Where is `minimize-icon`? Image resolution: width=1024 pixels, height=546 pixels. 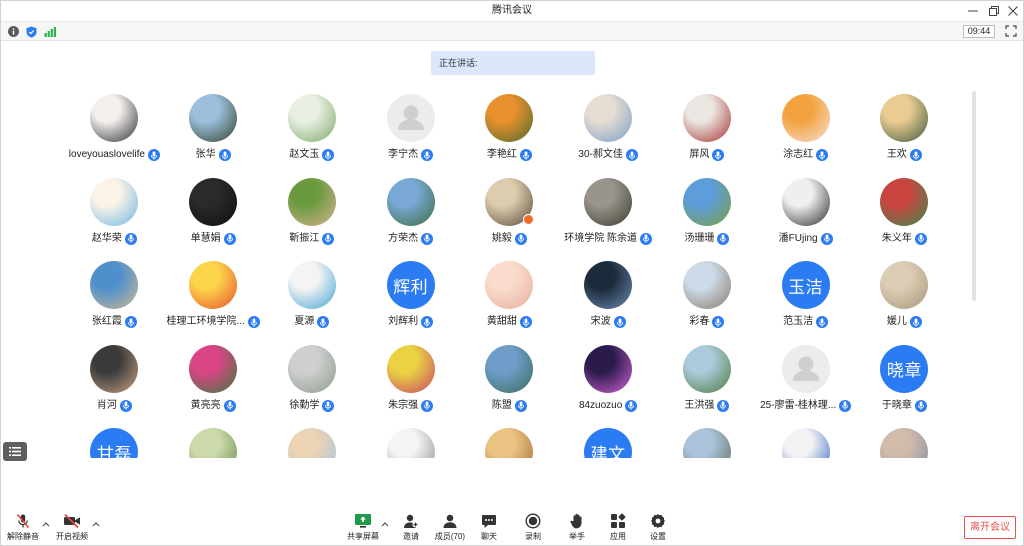 minimize-icon is located at coordinates (973, 11).